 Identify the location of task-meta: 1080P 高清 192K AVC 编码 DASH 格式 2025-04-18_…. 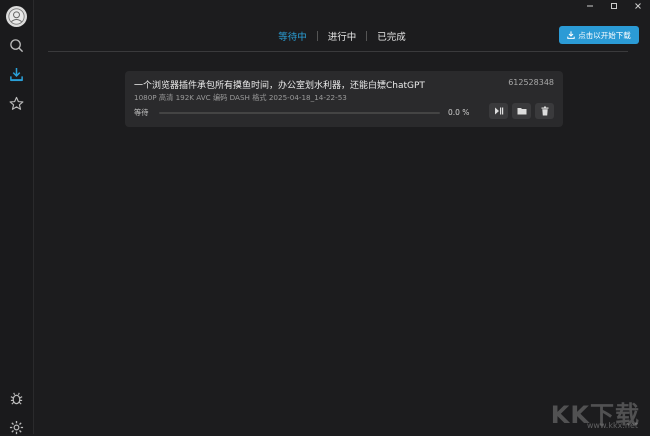
(240, 97).